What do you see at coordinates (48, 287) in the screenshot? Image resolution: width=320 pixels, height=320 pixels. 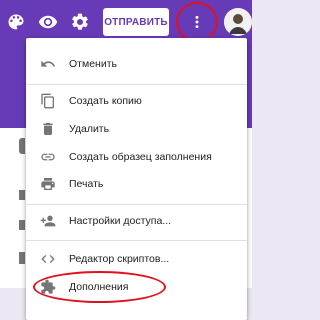 I see `puzzle-icon` at bounding box center [48, 287].